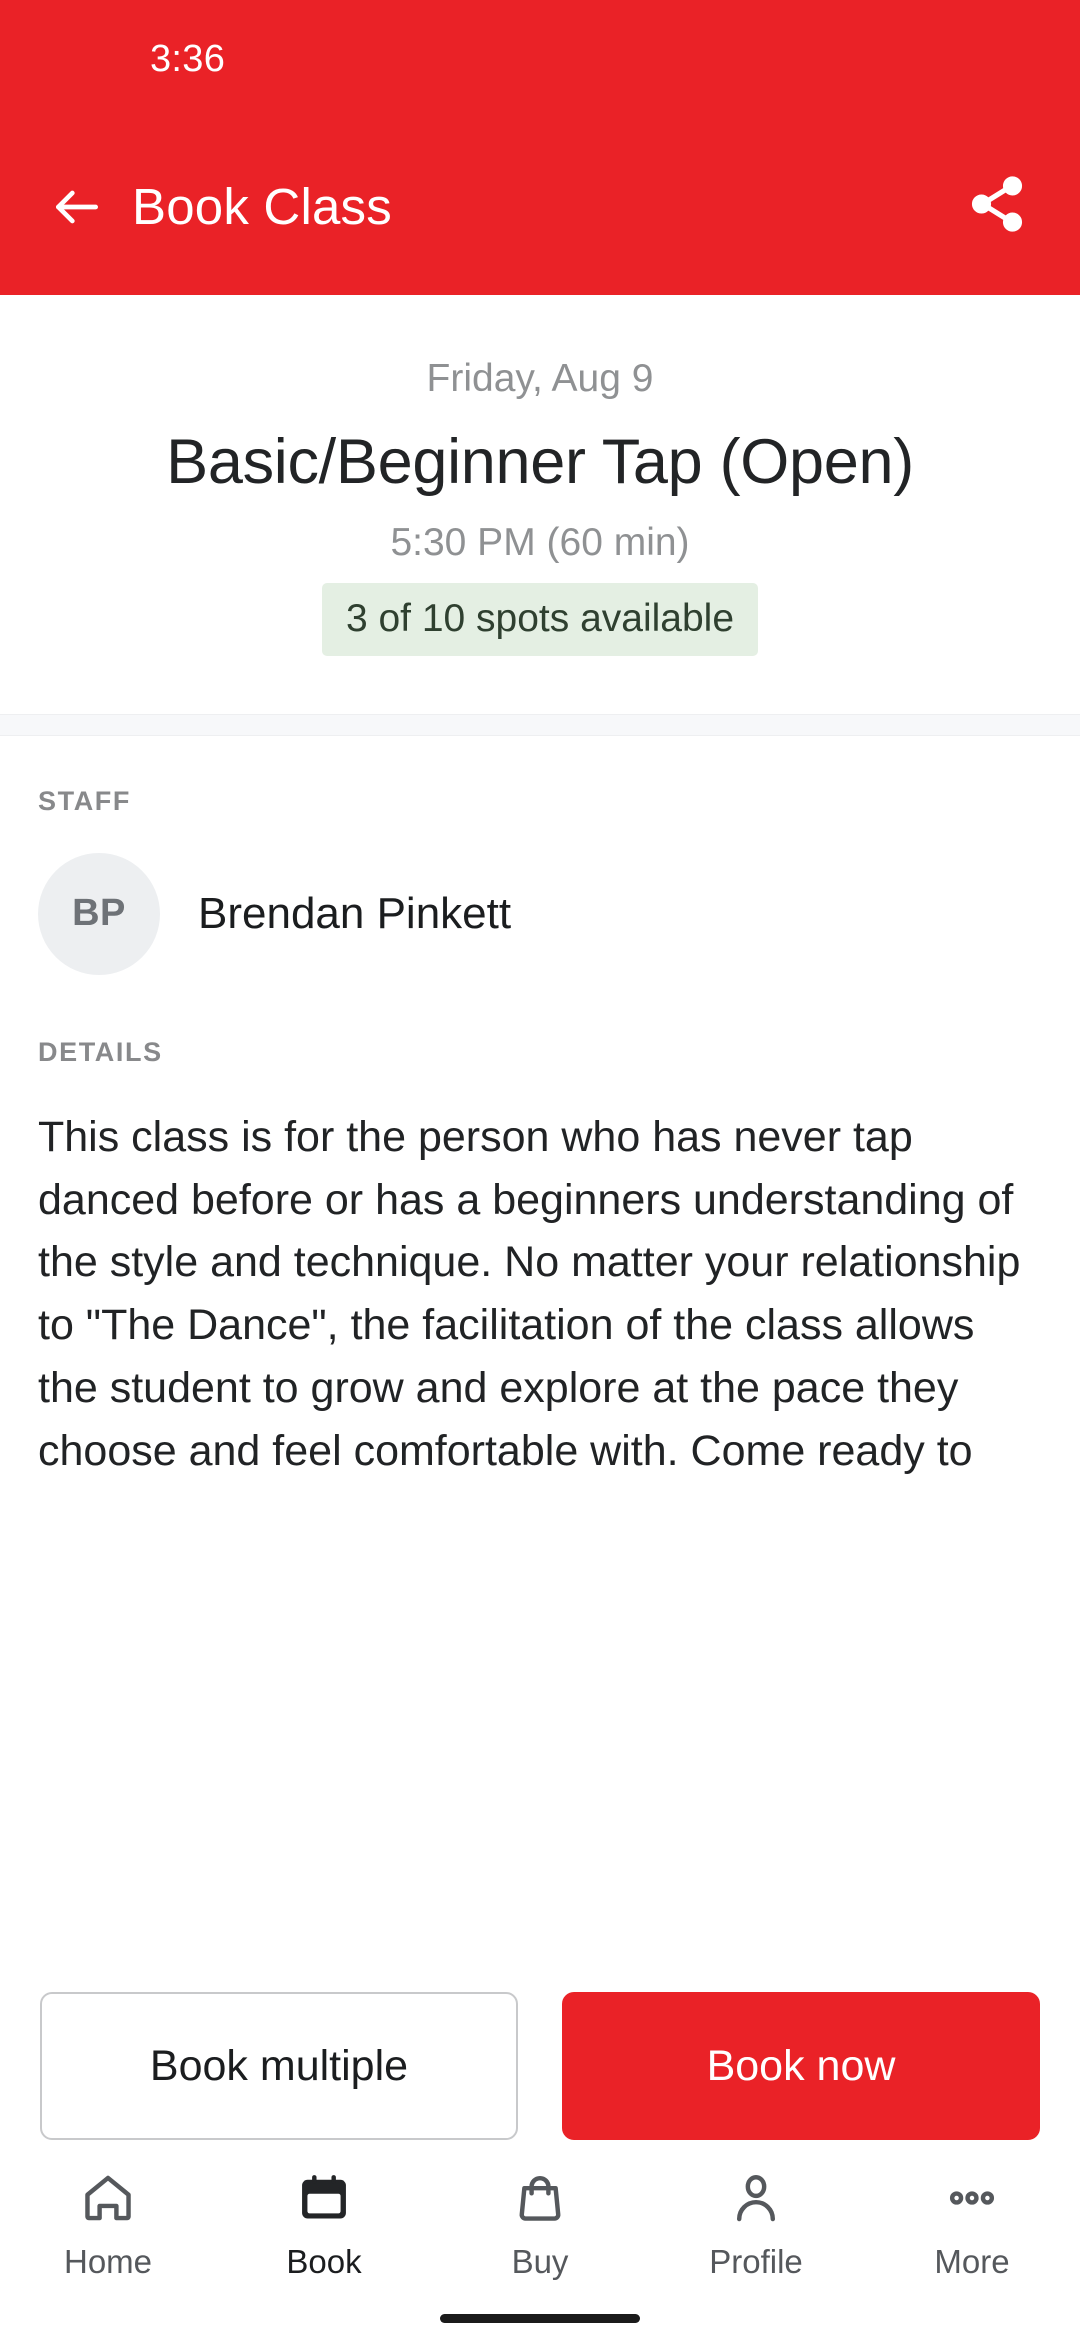 This screenshot has width=1080, height=2340. I want to click on status-badge: 3 of 10 spots available, so click(540, 619).